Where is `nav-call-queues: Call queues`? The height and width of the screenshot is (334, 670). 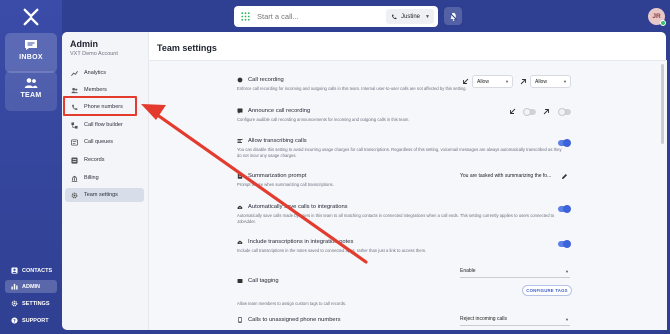
nav-call-queues: Call queues is located at coordinates (104, 142).